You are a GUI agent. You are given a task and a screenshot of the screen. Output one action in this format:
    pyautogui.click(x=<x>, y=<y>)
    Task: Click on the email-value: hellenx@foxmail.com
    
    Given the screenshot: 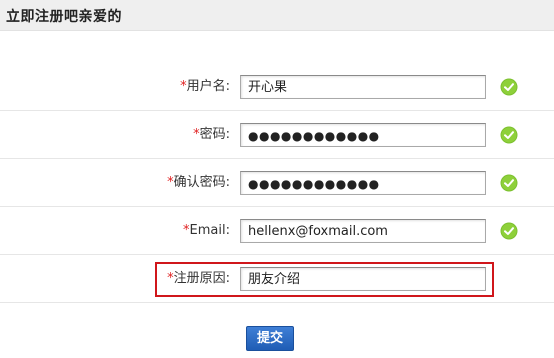 What is the action you would take?
    pyautogui.click(x=318, y=231)
    